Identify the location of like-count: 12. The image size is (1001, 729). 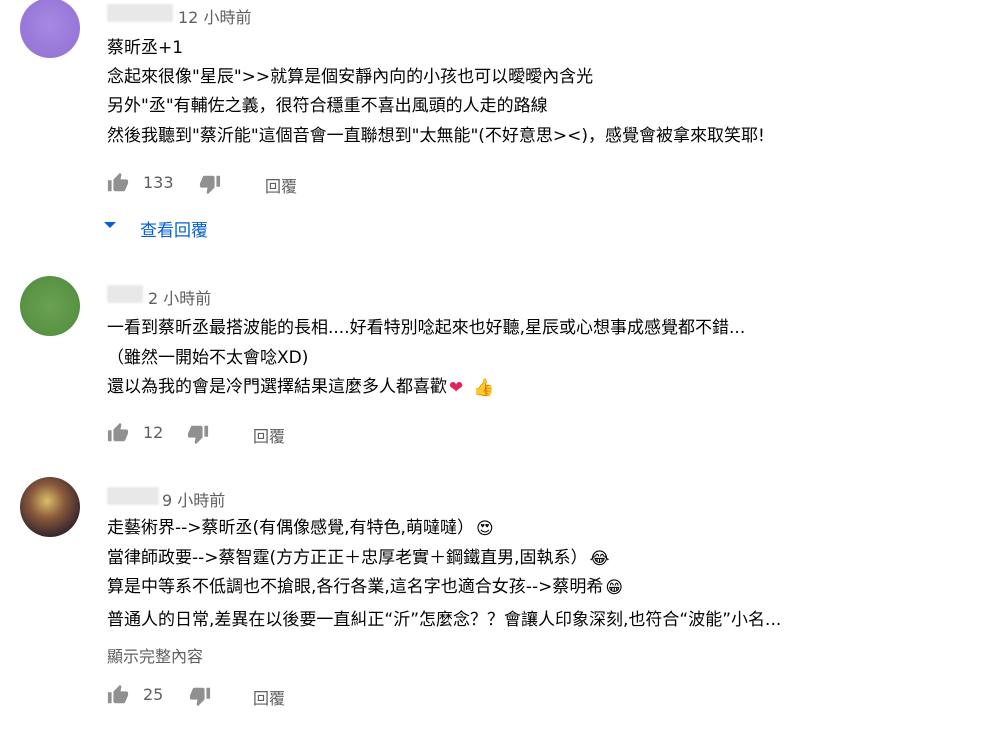
(153, 432).